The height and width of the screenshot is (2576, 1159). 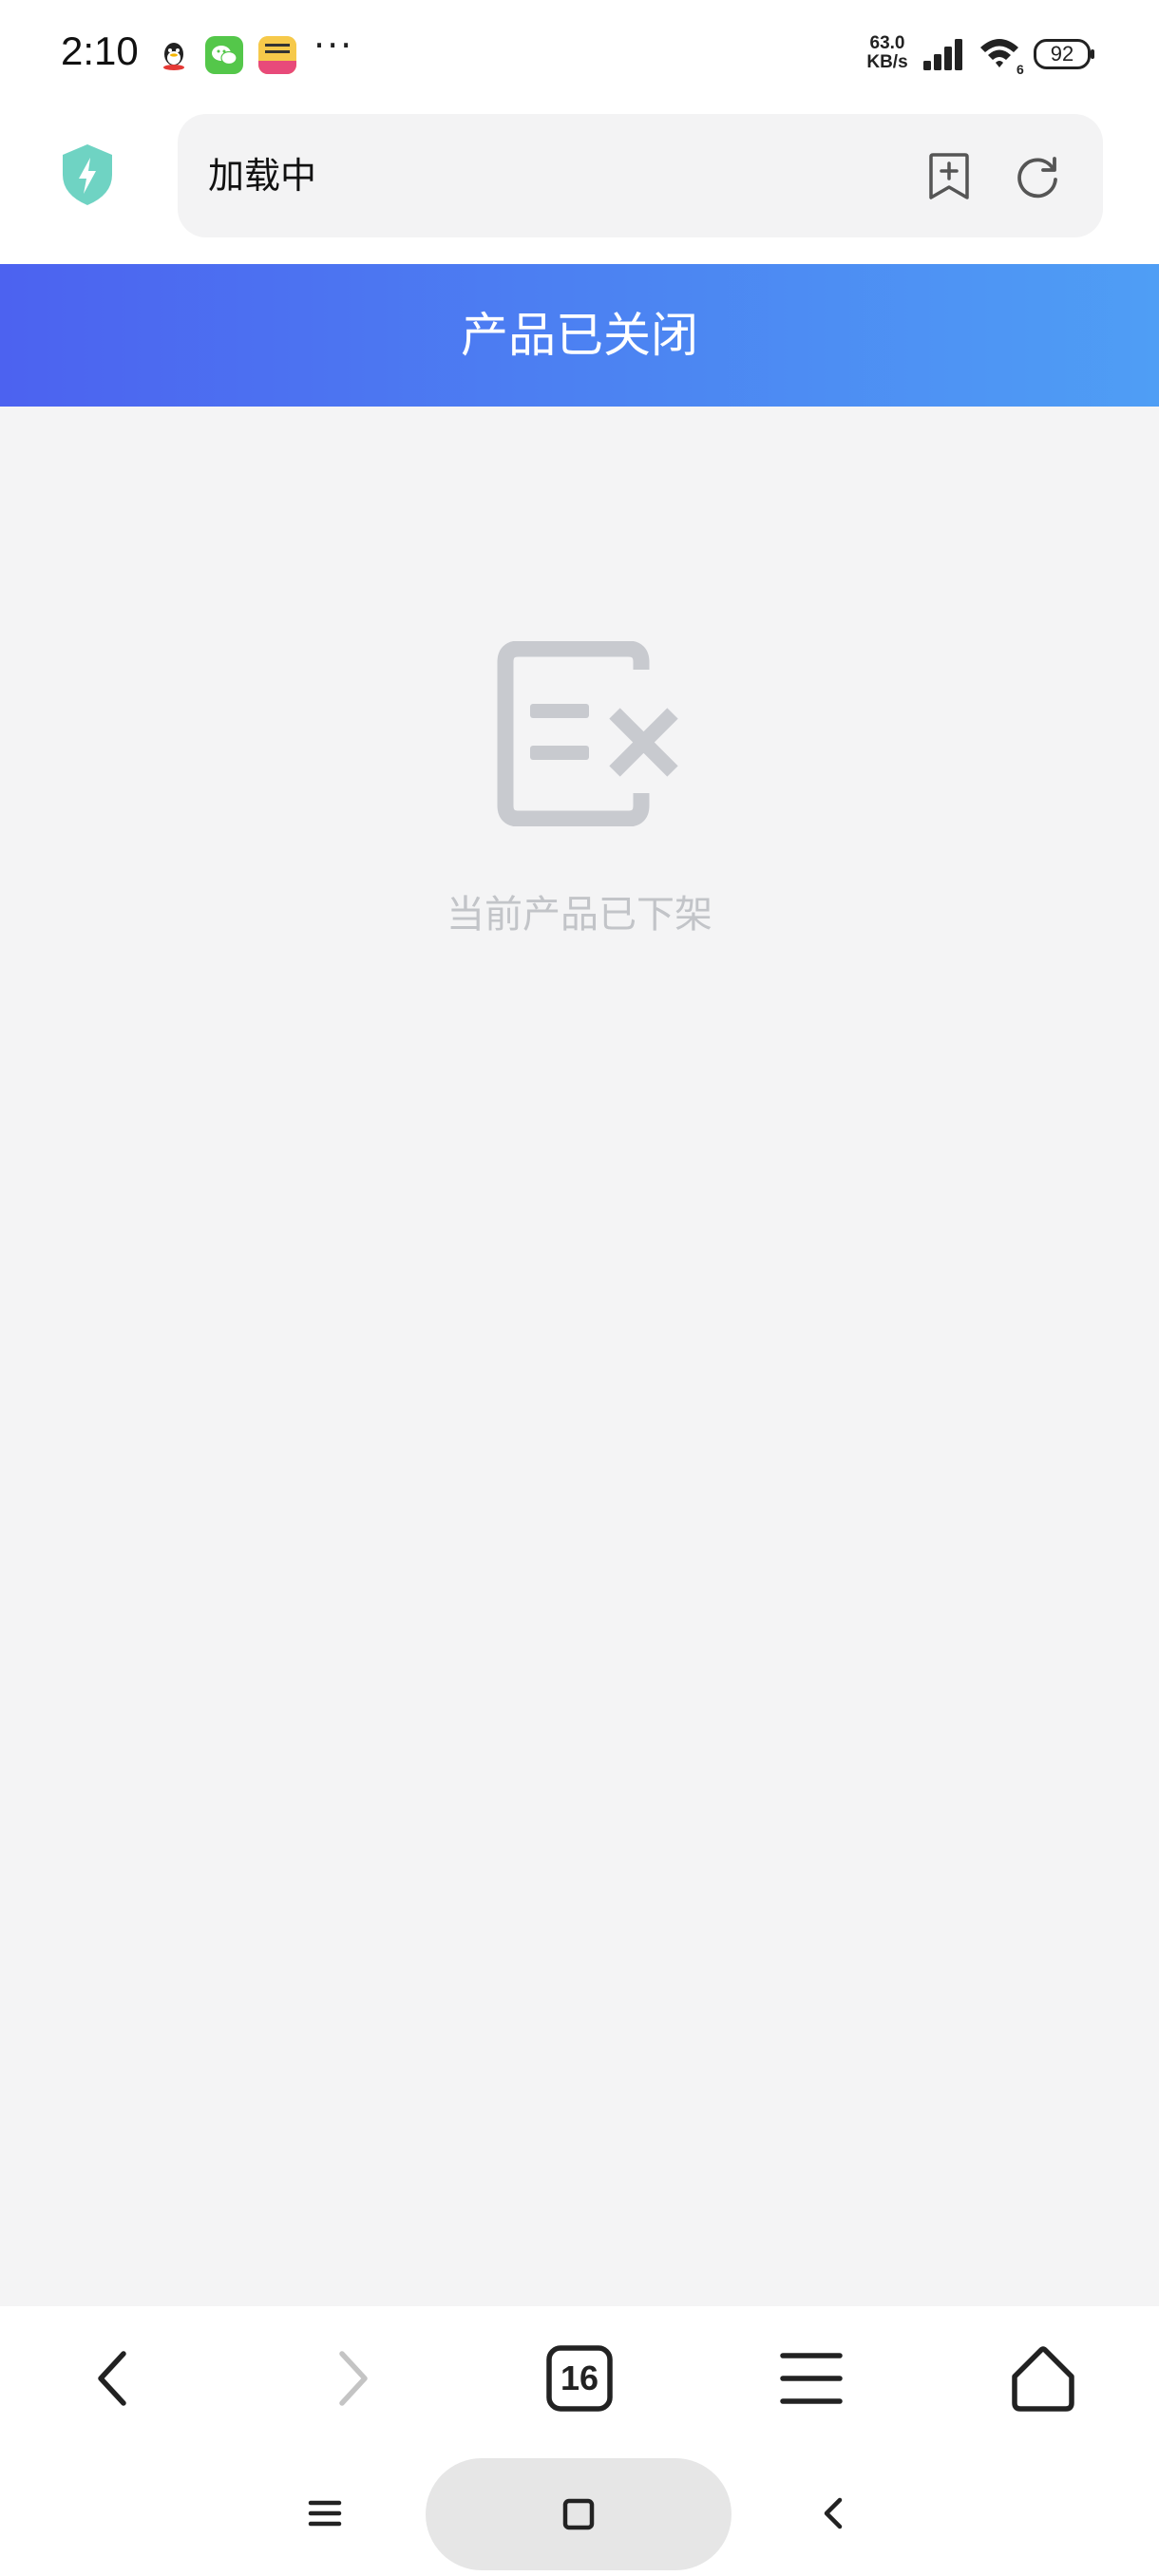 What do you see at coordinates (1062, 54) in the screenshot?
I see `battery-level: 92` at bounding box center [1062, 54].